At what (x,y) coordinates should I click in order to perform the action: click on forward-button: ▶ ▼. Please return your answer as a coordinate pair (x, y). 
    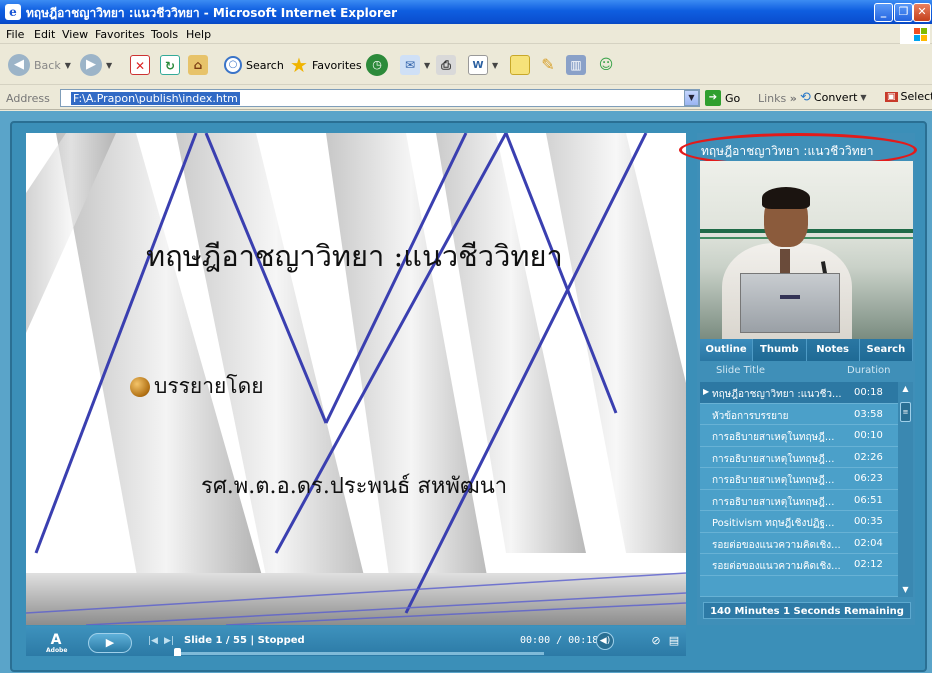
    Looking at the image, I should click on (96, 65).